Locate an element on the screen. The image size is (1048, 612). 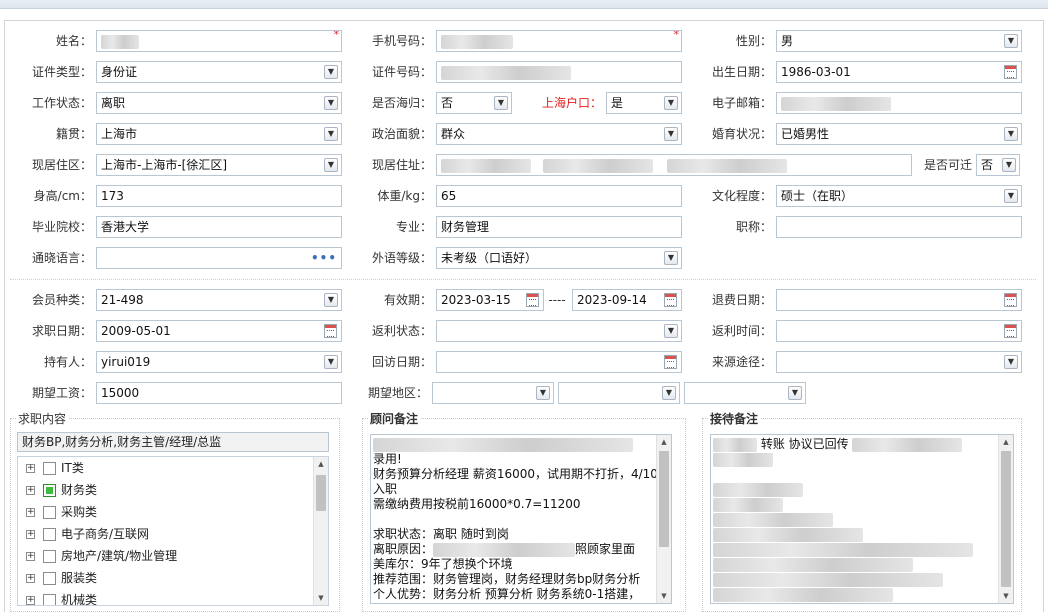
address-input is located at coordinates (674, 165).